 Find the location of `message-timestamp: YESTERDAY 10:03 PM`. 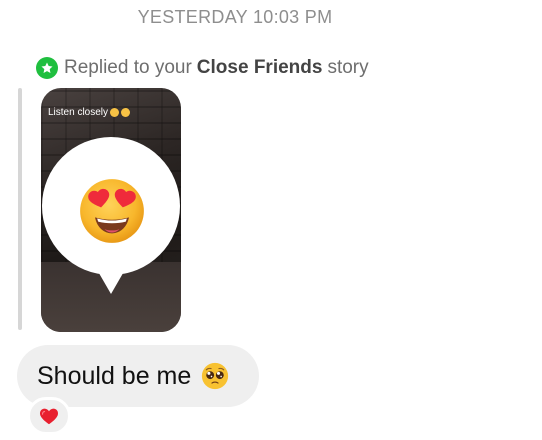

message-timestamp: YESTERDAY 10:03 PM is located at coordinates (235, 17).